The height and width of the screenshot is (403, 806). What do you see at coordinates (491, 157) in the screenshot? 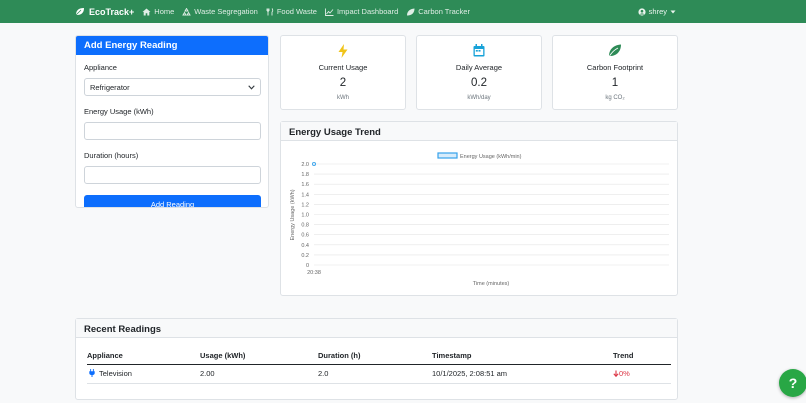
I see `legend-label: Energy Usage (kWh/min)` at bounding box center [491, 157].